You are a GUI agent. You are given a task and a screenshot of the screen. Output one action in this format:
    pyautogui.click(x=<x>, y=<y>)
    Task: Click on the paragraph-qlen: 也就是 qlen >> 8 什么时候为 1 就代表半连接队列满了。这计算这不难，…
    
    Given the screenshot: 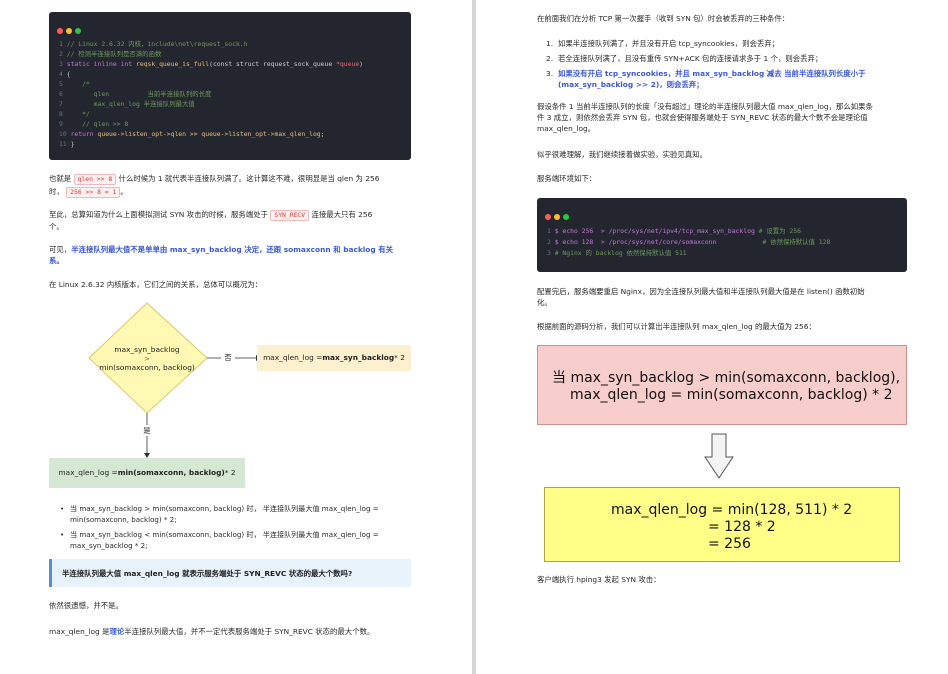 What is the action you would take?
    pyautogui.click(x=214, y=186)
    